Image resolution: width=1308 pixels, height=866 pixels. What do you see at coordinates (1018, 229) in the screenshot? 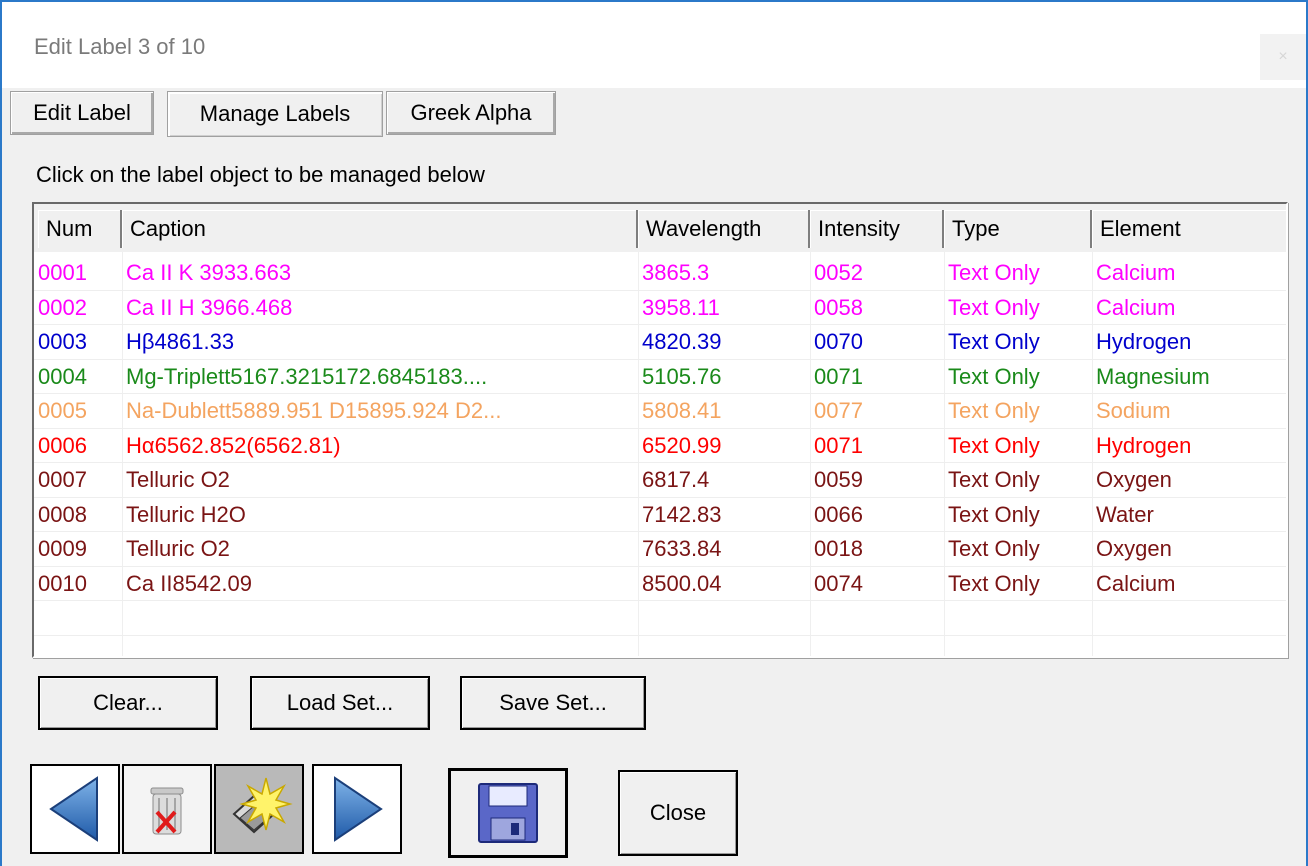
I see `column-header-type: Type` at bounding box center [1018, 229].